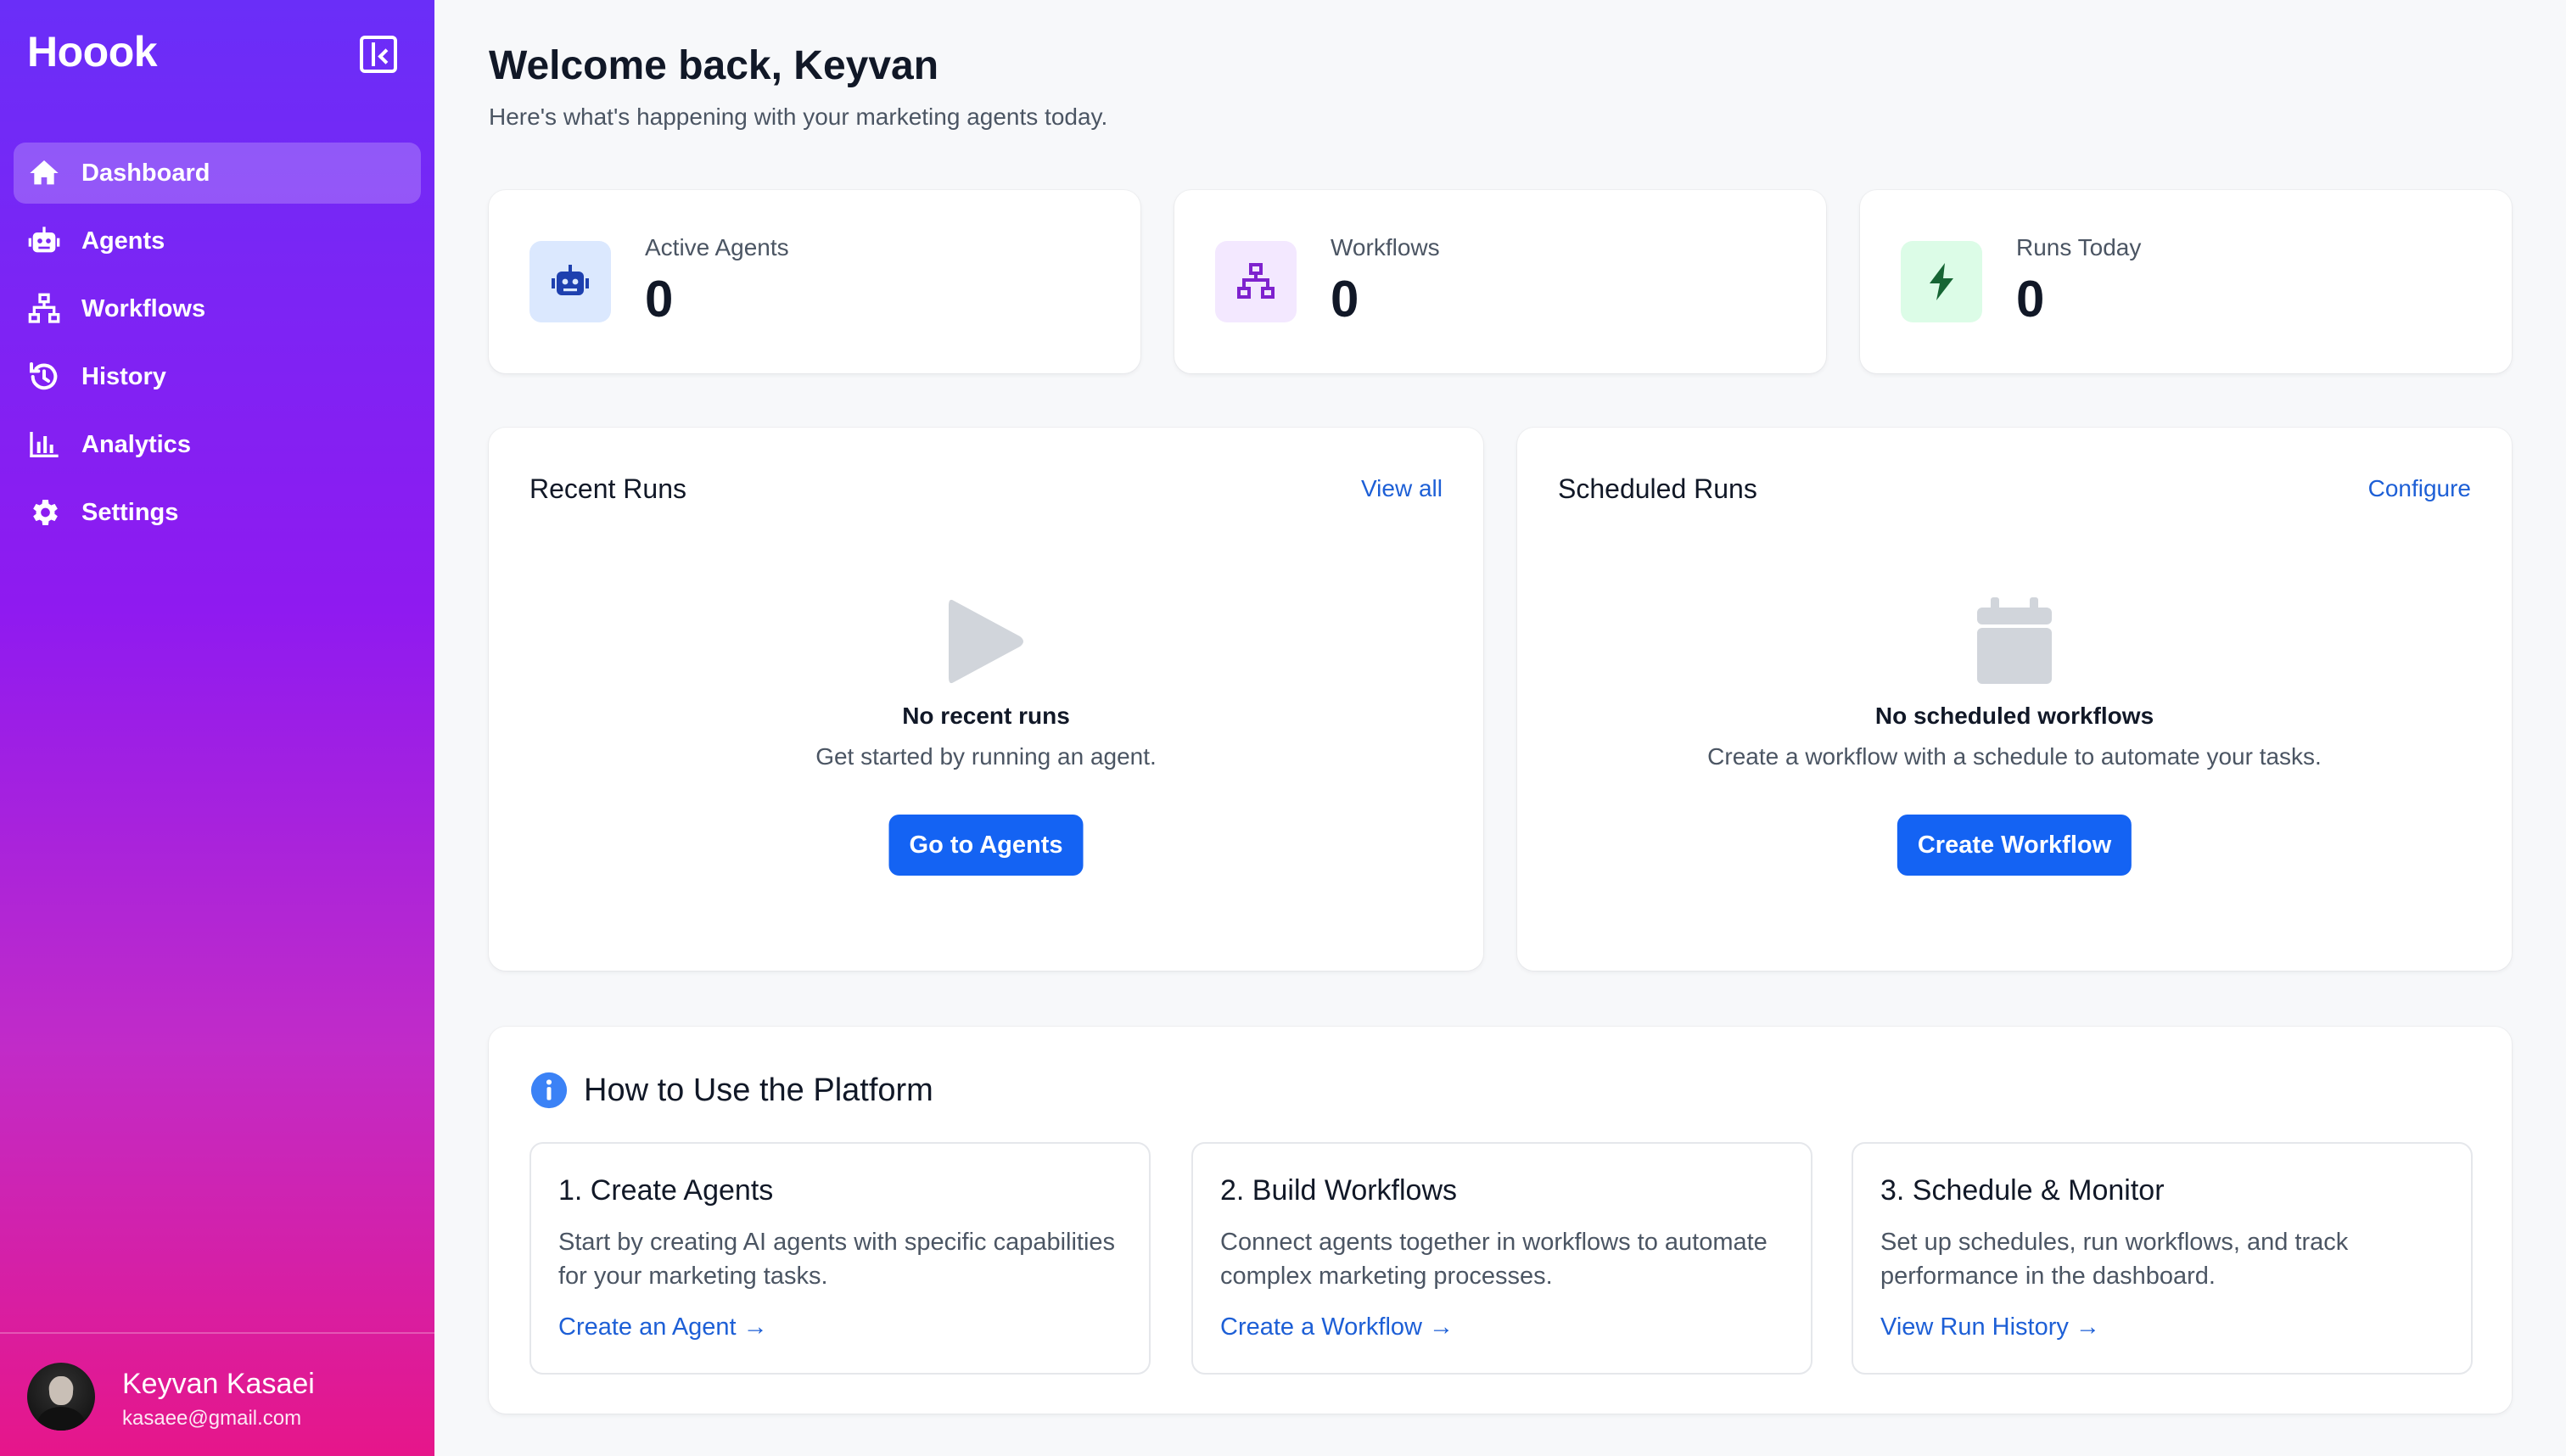 The width and height of the screenshot is (2566, 1456). Describe the element at coordinates (1500, 282) in the screenshot. I see `stat-card-workflows: Workflows 0` at that location.